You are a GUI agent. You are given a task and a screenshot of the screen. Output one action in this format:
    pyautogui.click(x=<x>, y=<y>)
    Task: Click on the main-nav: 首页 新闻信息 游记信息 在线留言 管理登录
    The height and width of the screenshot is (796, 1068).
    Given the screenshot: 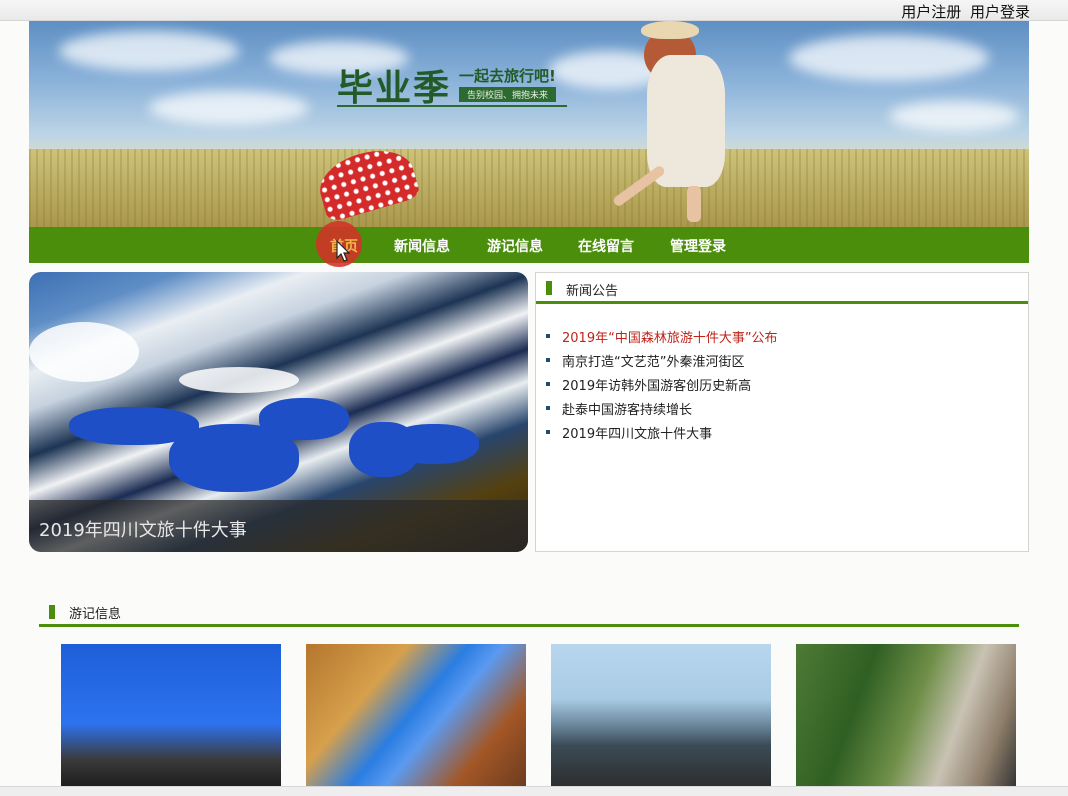 What is the action you would take?
    pyautogui.click(x=529, y=244)
    